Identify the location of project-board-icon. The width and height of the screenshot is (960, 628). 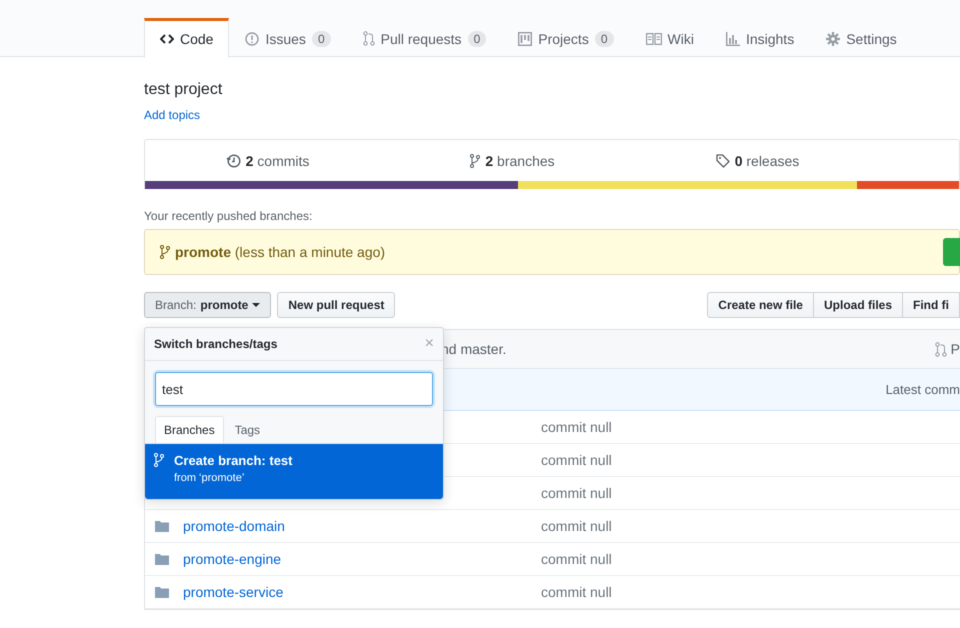
(525, 39).